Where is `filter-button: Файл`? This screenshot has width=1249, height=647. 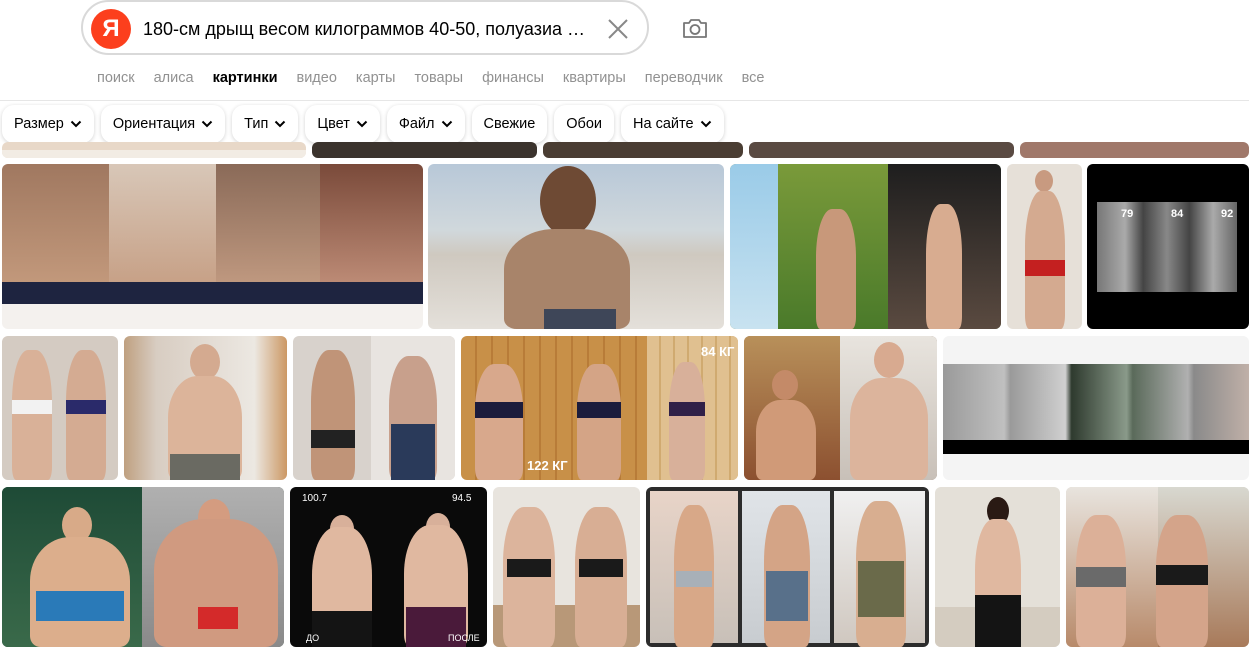 filter-button: Файл is located at coordinates (425, 124).